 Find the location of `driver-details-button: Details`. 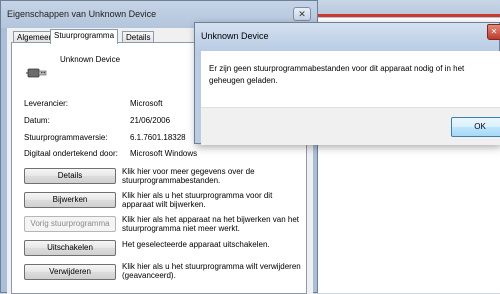

driver-details-button: Details is located at coordinates (70, 176).